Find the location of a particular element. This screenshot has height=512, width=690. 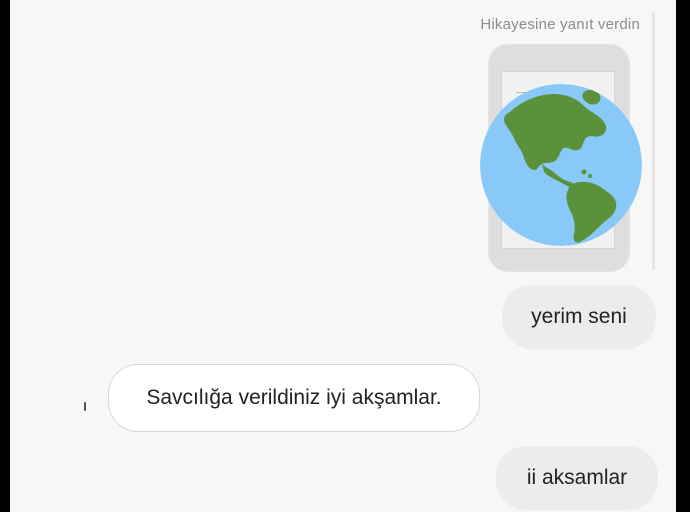

message-text: ii aksamlar is located at coordinates (577, 477).